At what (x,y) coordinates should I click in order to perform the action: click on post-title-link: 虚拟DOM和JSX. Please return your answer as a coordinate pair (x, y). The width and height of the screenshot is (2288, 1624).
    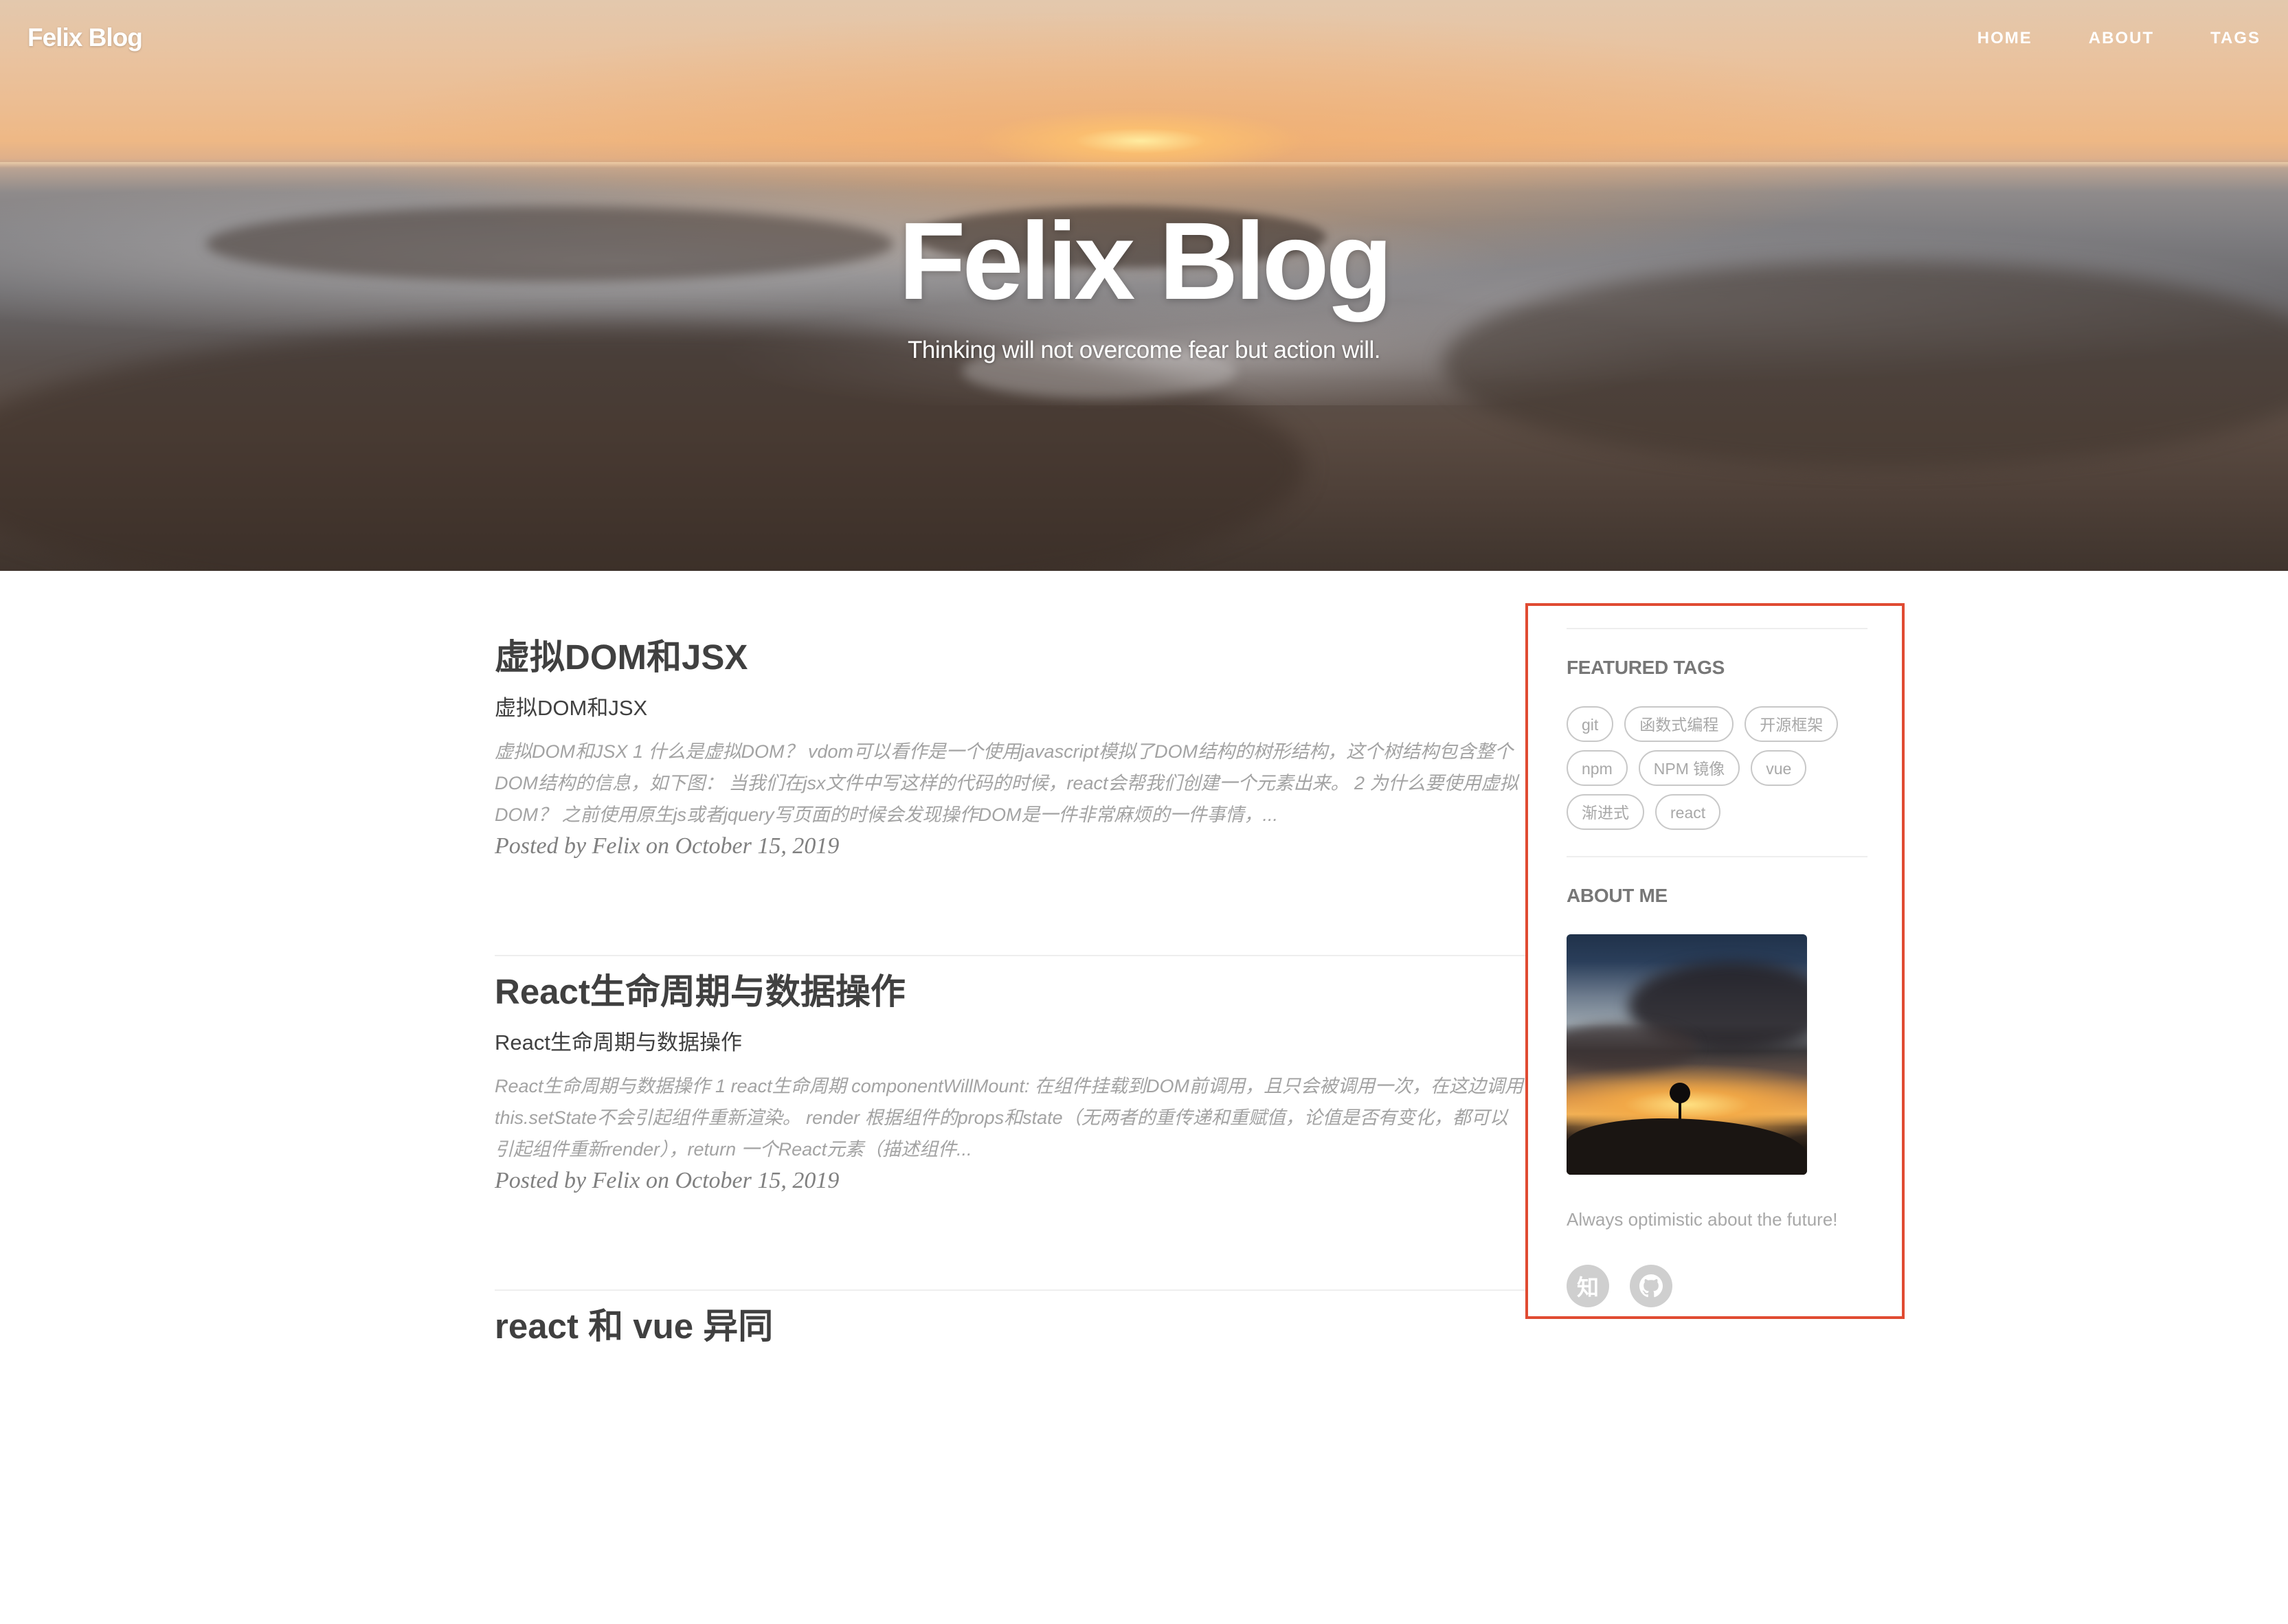
    Looking at the image, I should click on (1010, 657).